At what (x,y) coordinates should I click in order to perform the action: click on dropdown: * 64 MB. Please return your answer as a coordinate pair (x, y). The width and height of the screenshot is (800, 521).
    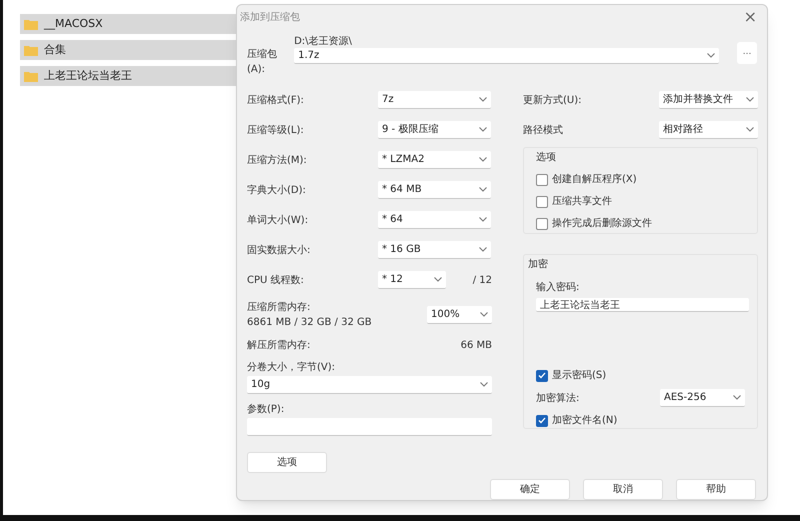
    Looking at the image, I should click on (434, 190).